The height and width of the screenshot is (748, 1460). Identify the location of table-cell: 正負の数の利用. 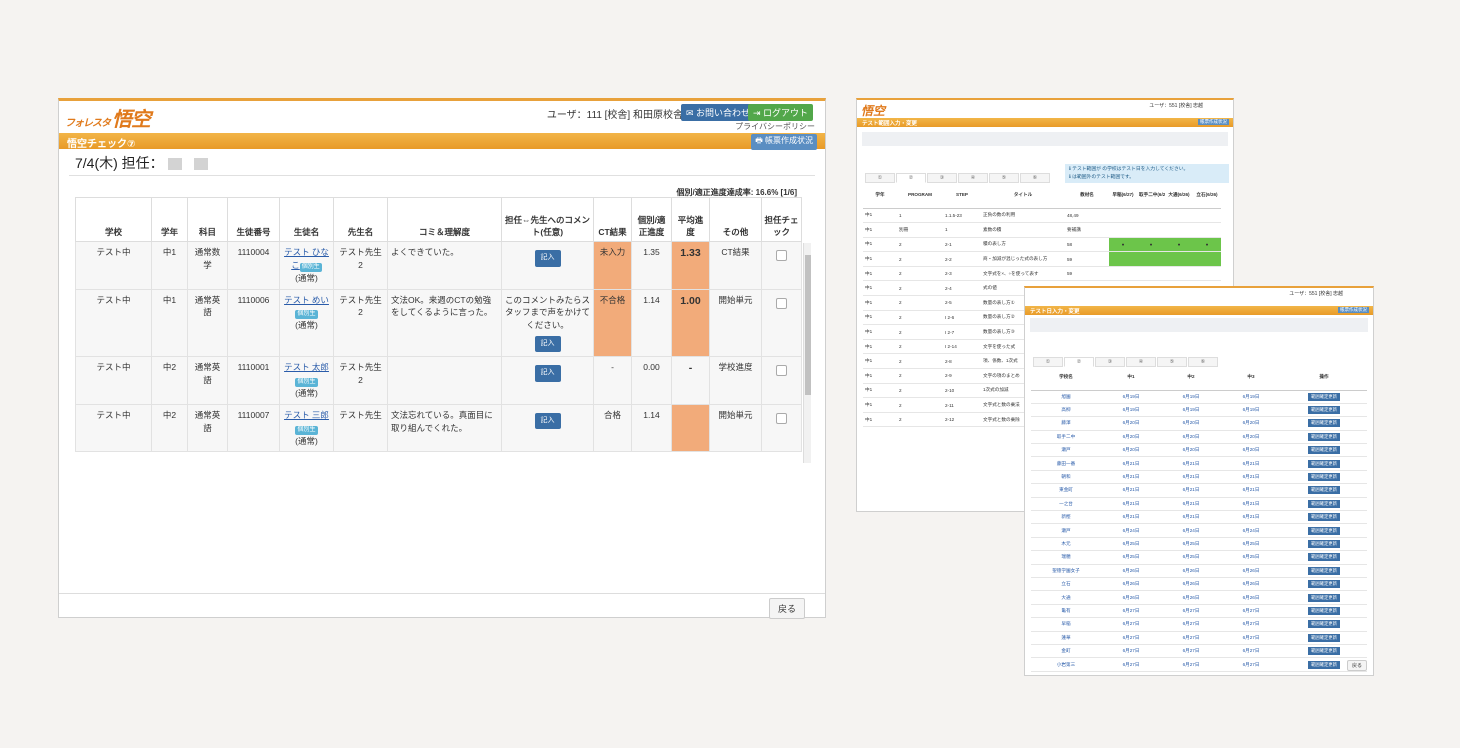
(1023, 216).